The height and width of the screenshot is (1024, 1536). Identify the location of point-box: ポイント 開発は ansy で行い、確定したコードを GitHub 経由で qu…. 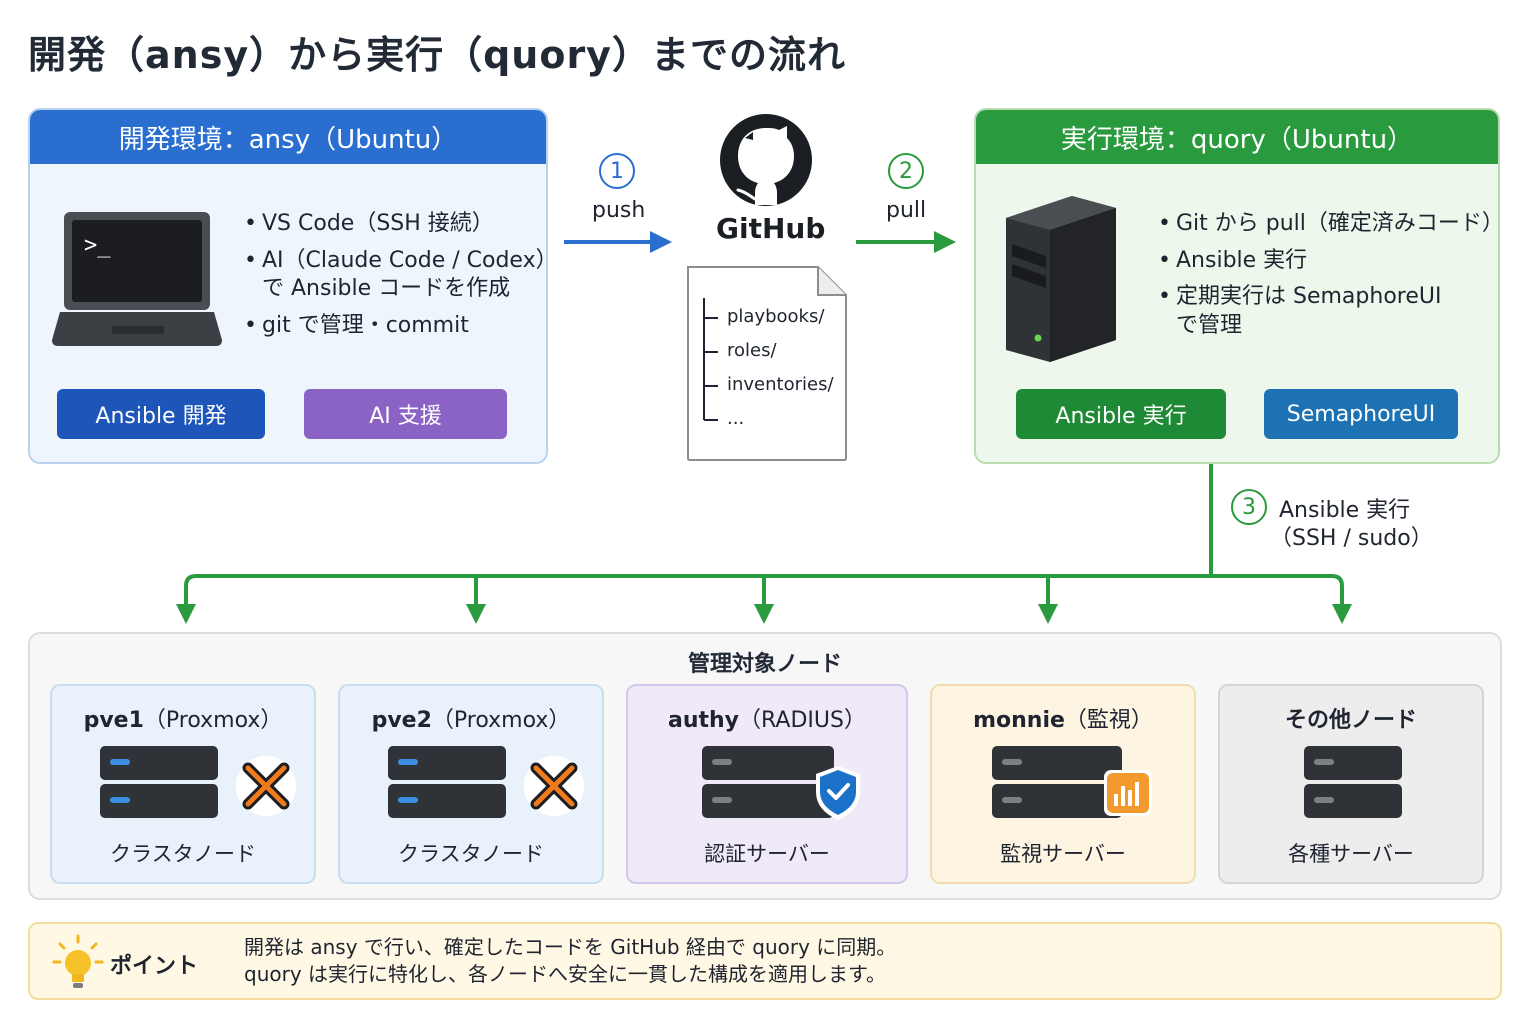
(765, 961).